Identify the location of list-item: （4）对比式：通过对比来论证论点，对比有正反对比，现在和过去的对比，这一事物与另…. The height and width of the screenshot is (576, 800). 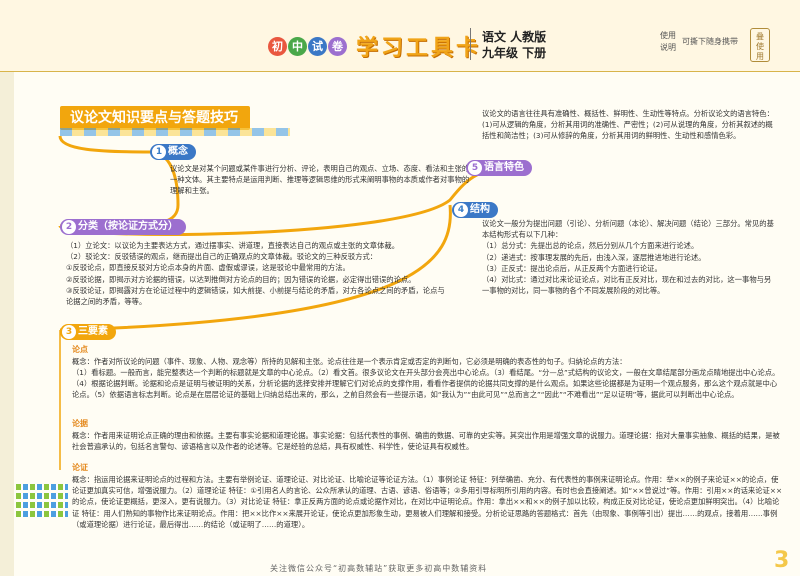
(627, 285).